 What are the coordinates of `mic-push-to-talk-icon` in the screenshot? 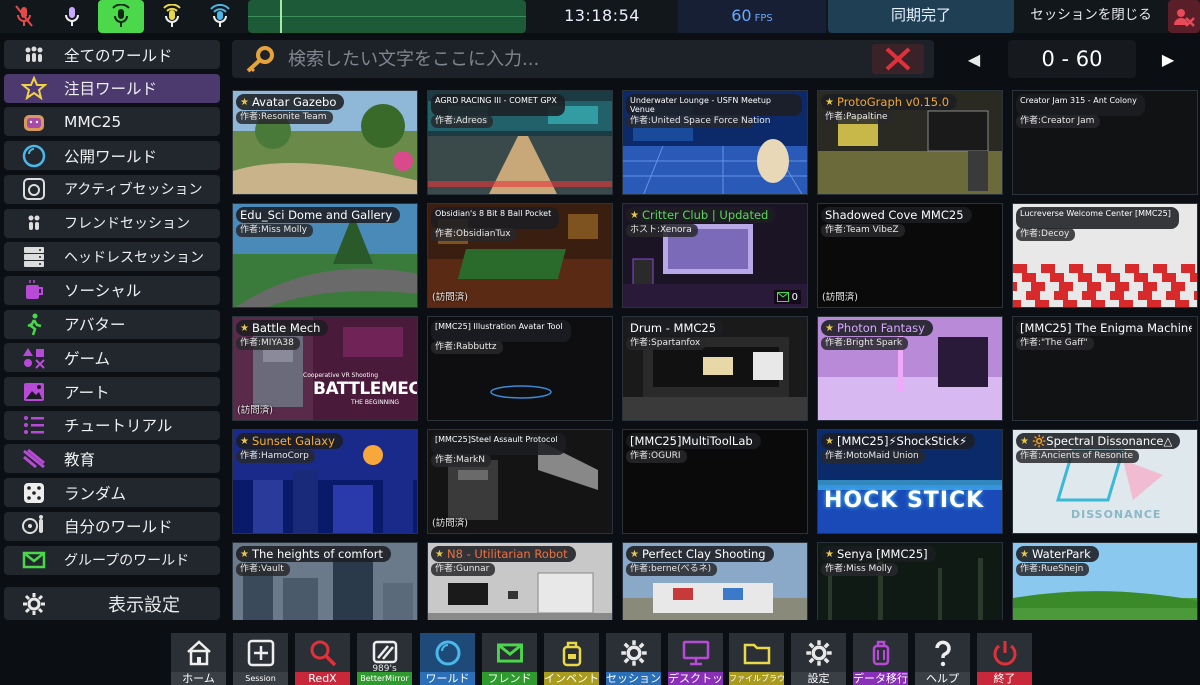 It's located at (72, 16).